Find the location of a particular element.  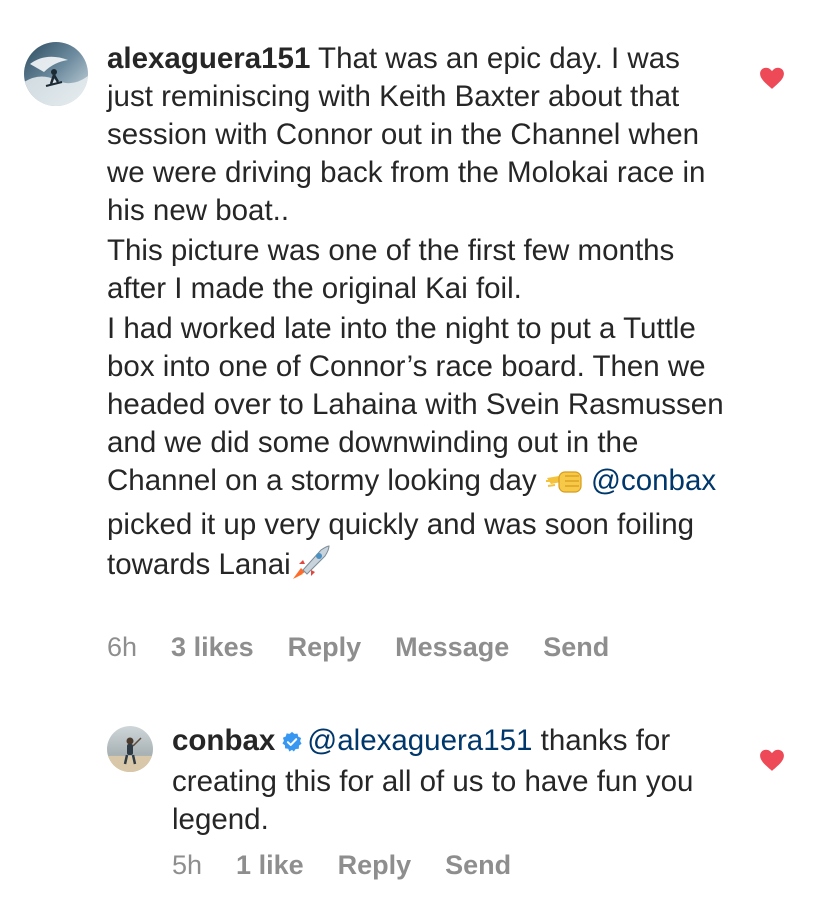

comment-username: conbax is located at coordinates (223, 740).